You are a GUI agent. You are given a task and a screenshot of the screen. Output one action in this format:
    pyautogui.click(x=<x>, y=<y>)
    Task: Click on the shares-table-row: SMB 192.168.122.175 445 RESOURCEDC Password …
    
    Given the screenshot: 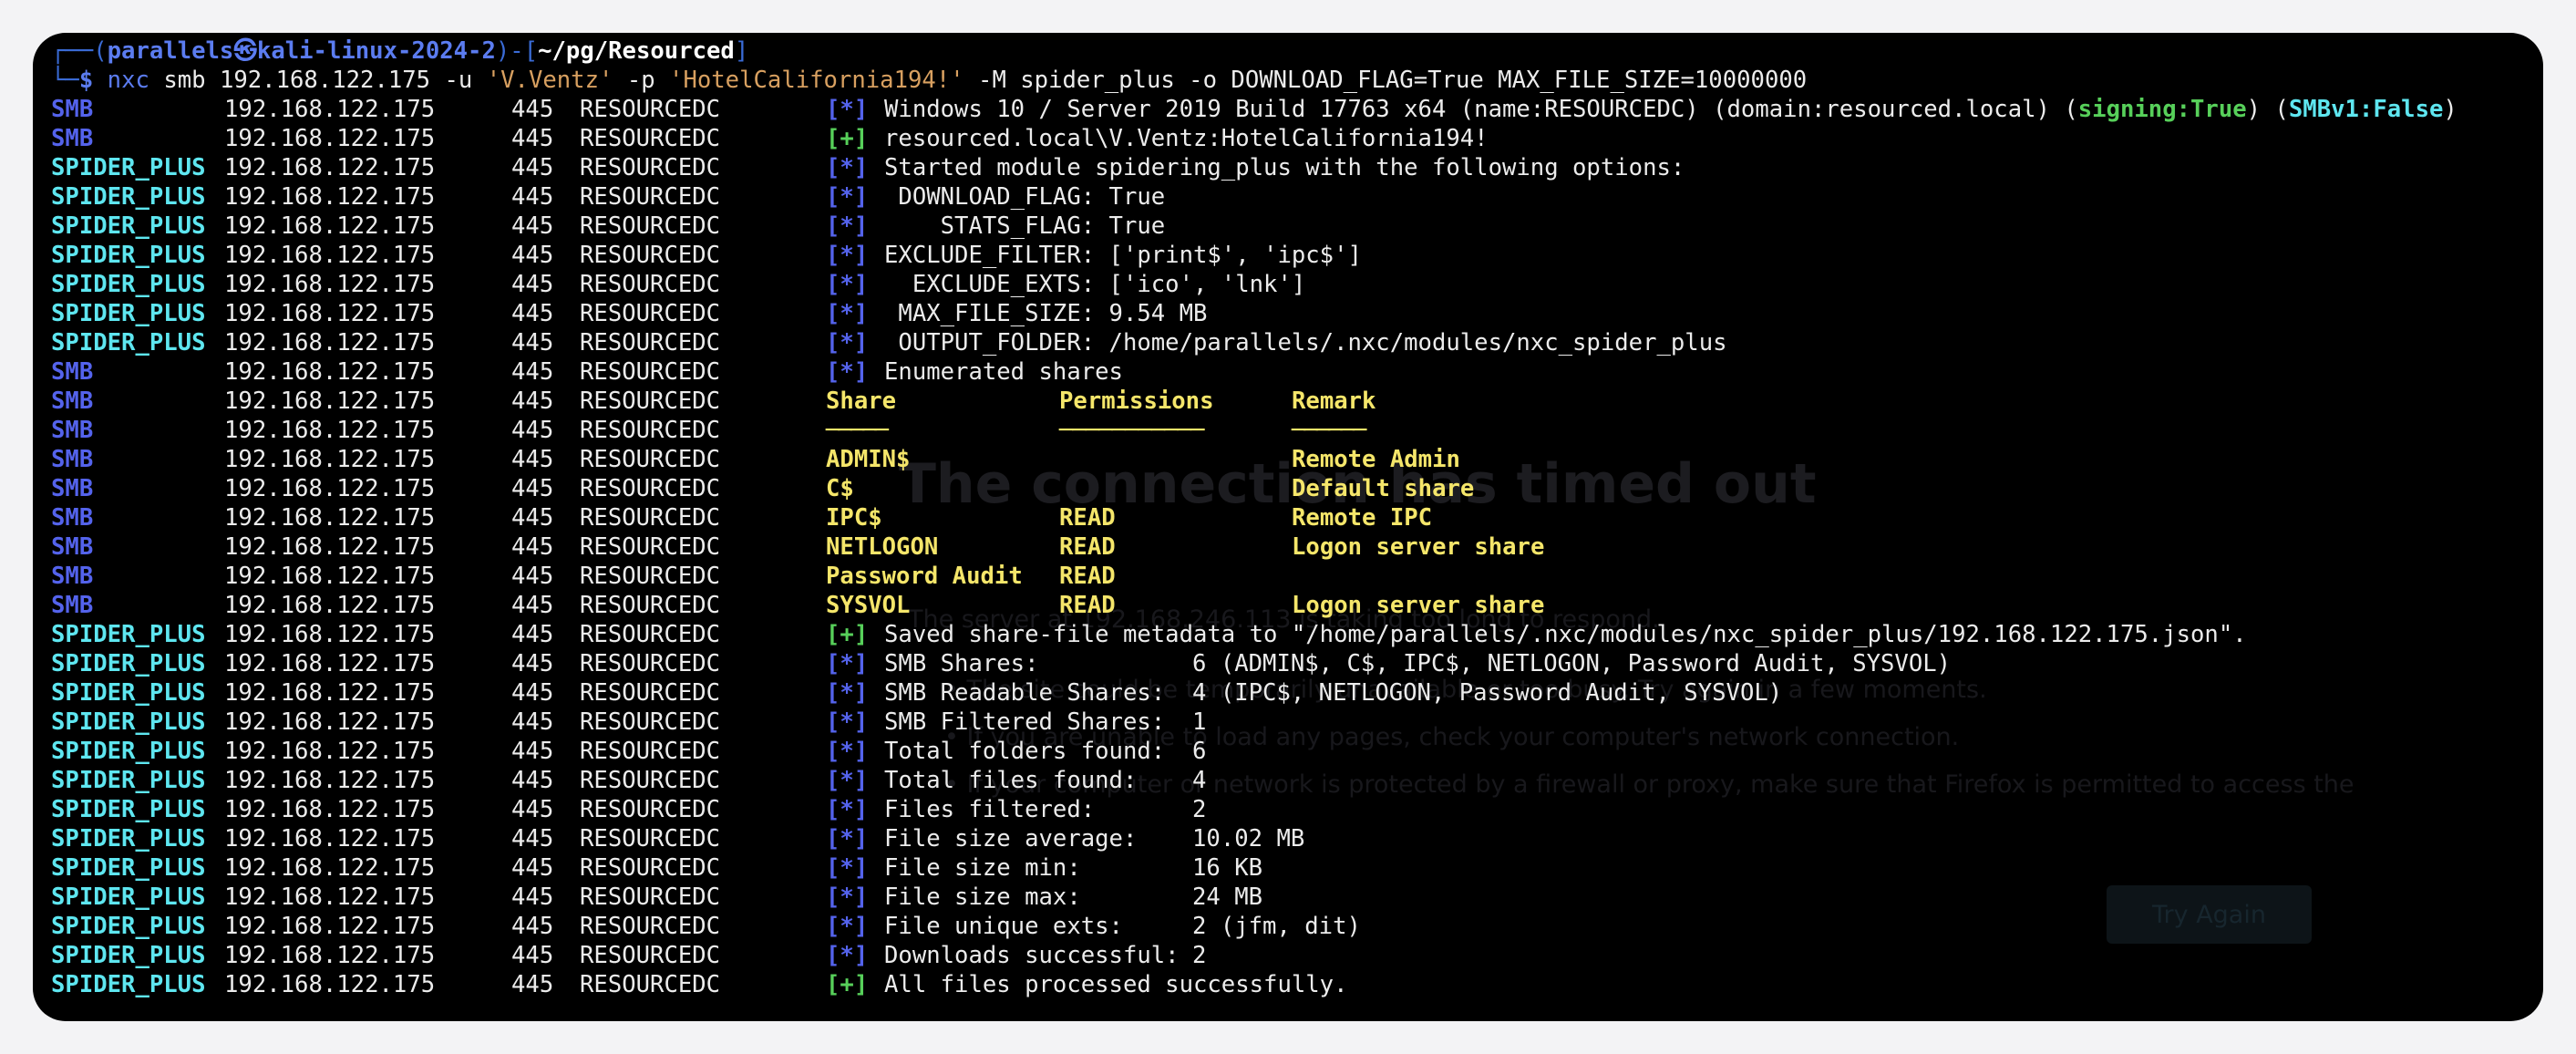 What is the action you would take?
    pyautogui.click(x=583, y=576)
    